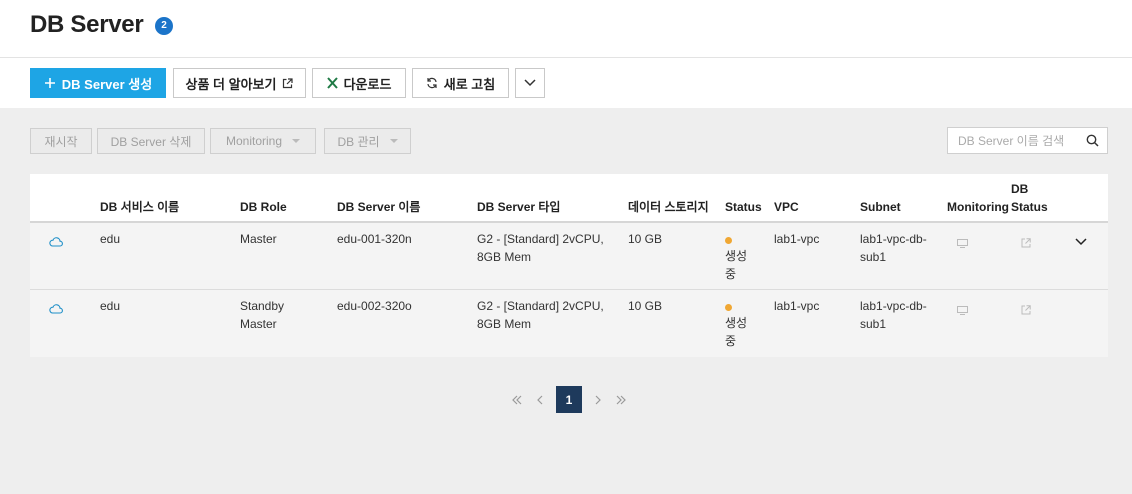 The height and width of the screenshot is (494, 1132). I want to click on db-manage-label: DB 관리, so click(358, 141).